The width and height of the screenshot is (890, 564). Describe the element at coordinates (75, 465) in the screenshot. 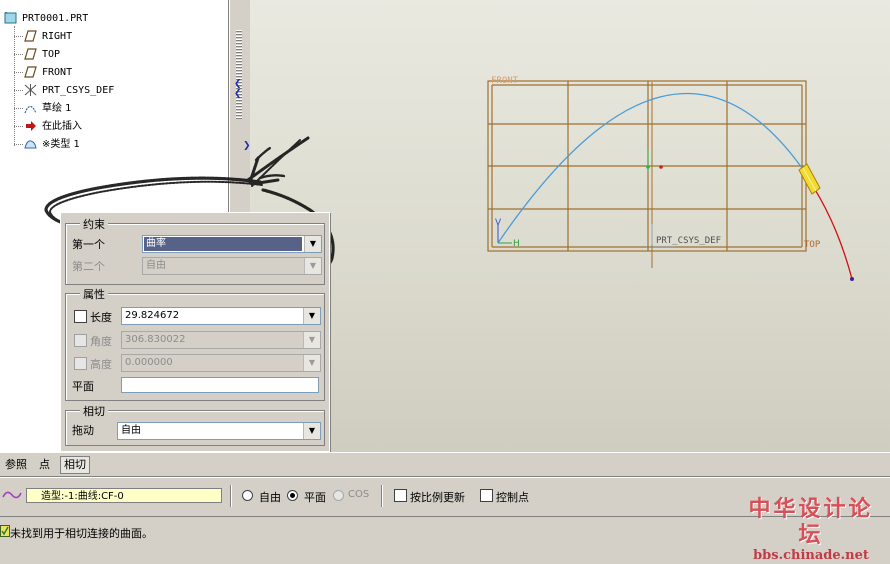

I see `tab-tangent: 相切` at that location.